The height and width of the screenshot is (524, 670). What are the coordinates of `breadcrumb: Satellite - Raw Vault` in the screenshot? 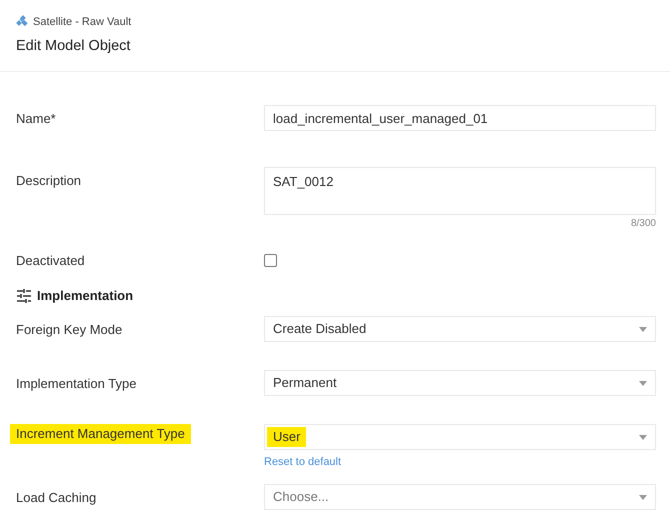 It's located at (82, 22).